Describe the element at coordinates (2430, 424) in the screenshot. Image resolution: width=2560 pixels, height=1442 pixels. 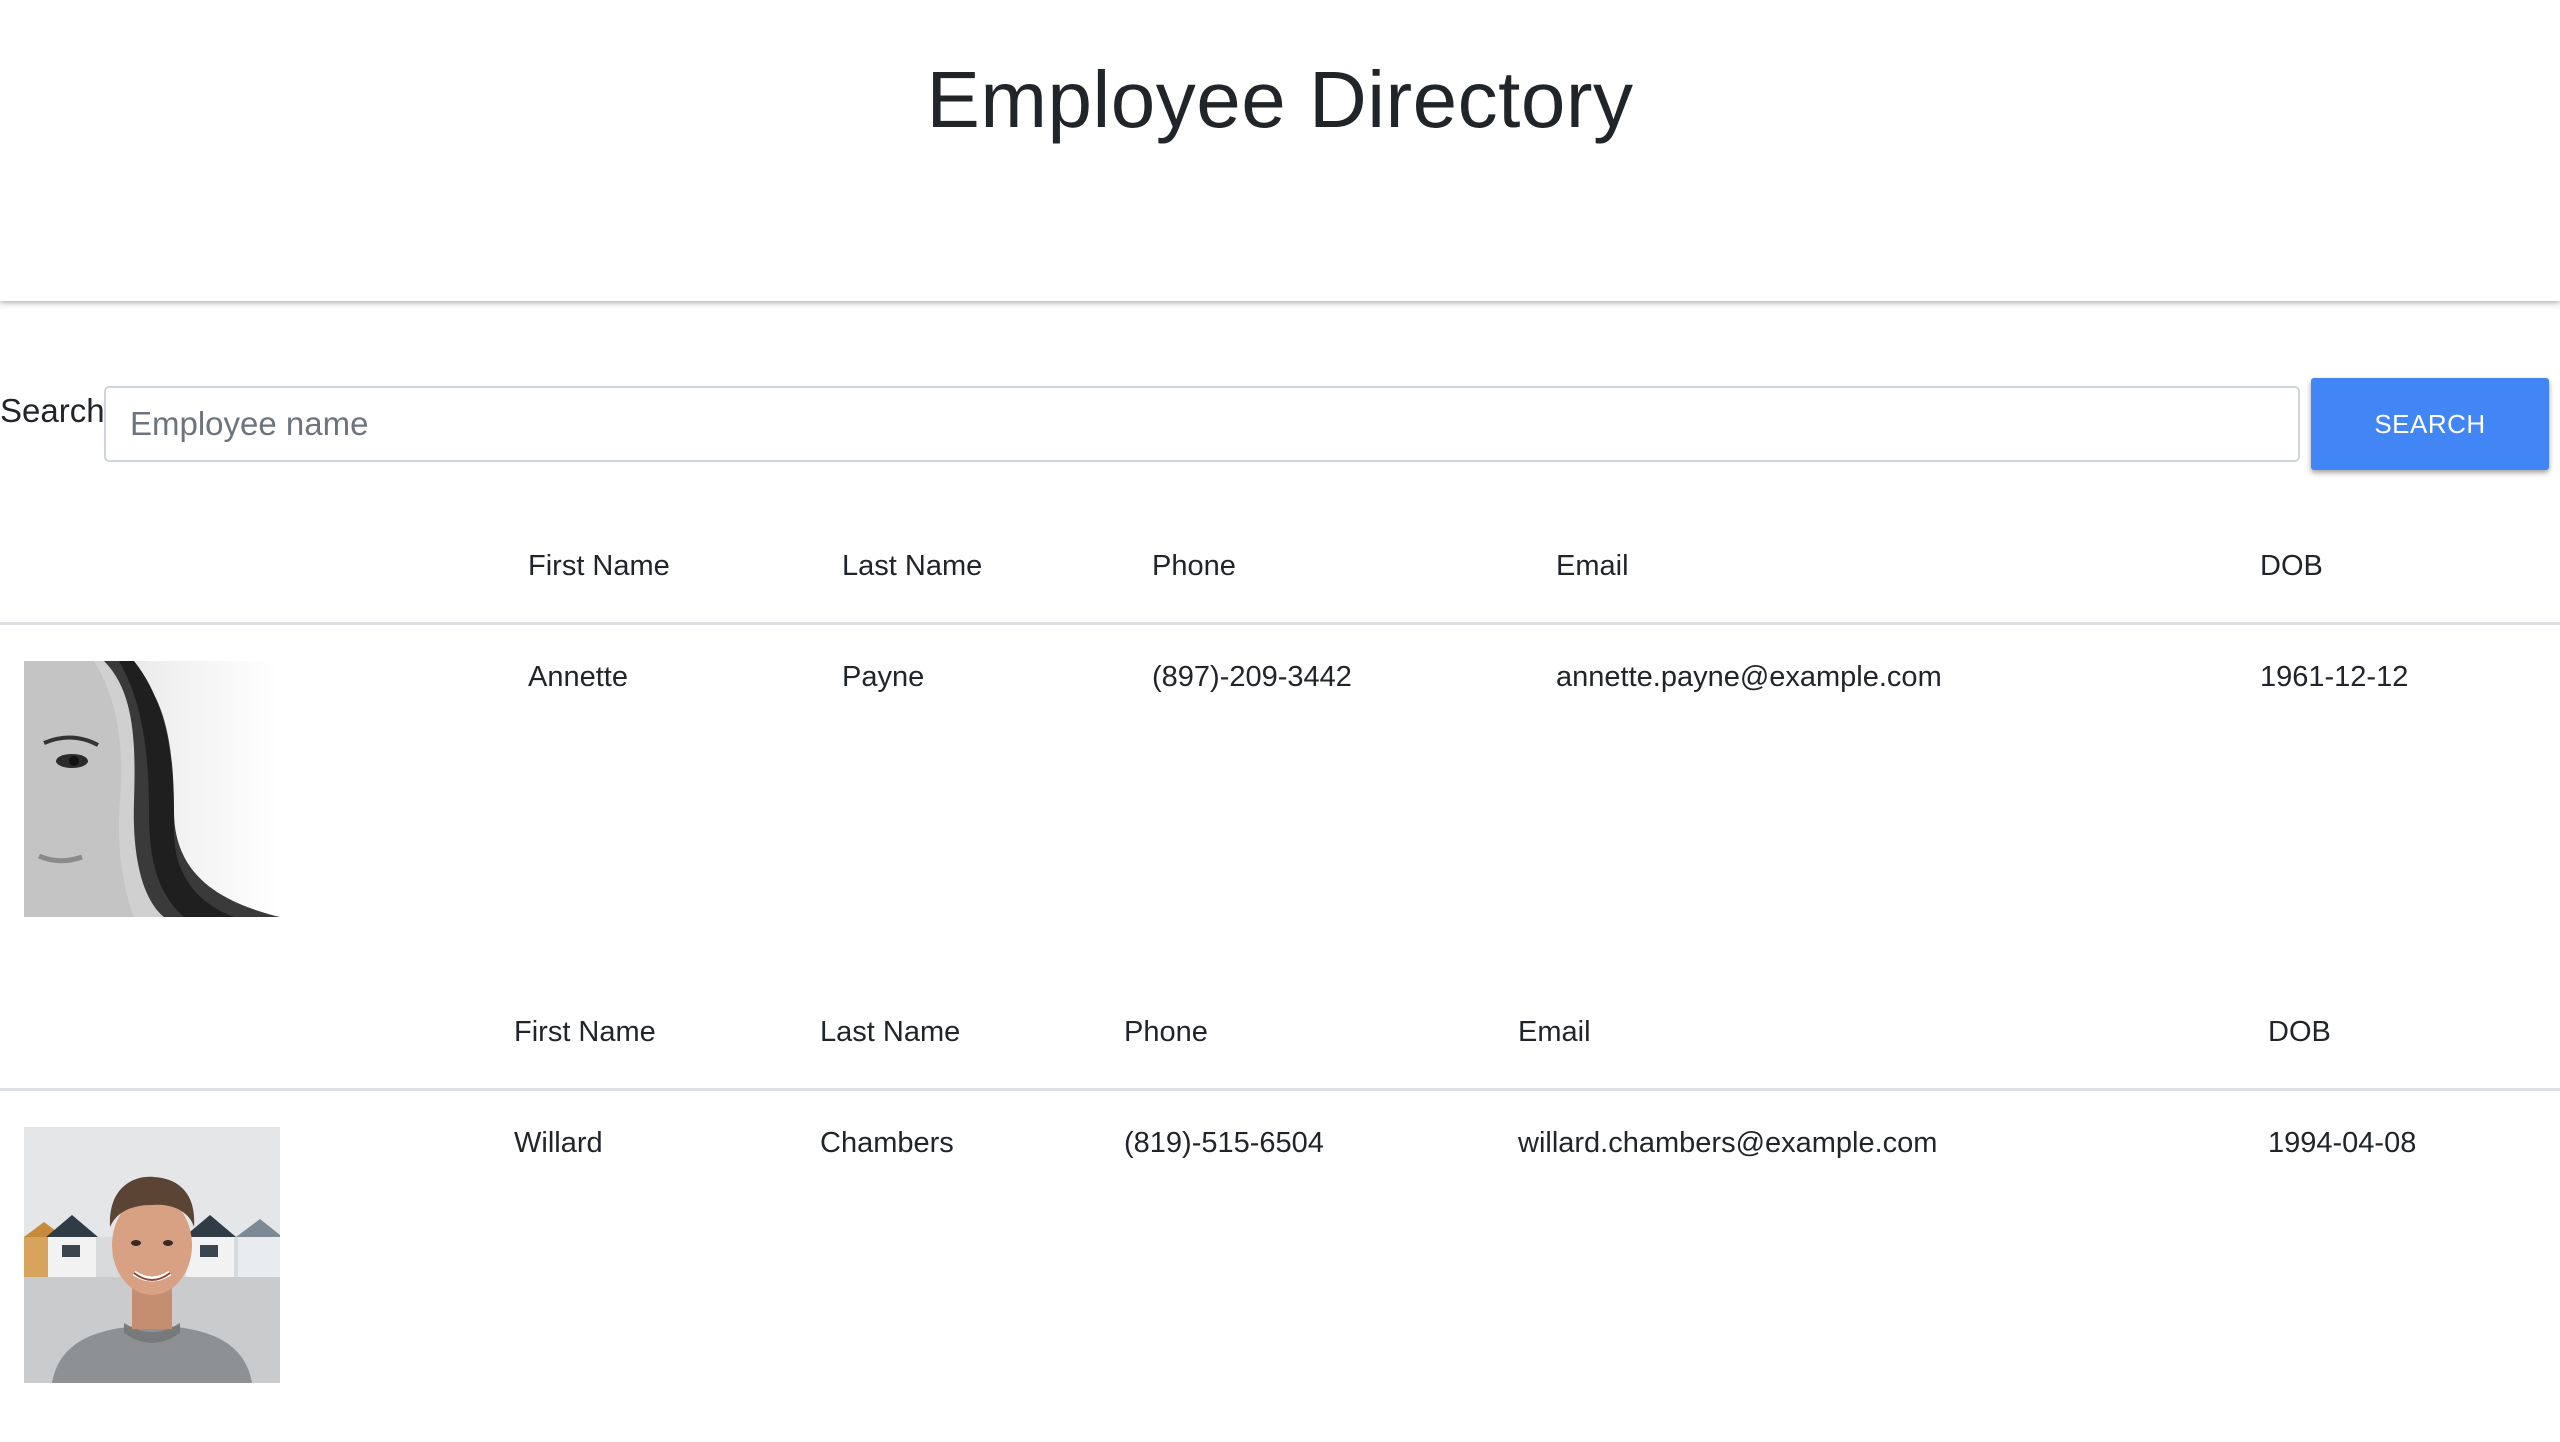
I see `search-button: SEARCH` at that location.